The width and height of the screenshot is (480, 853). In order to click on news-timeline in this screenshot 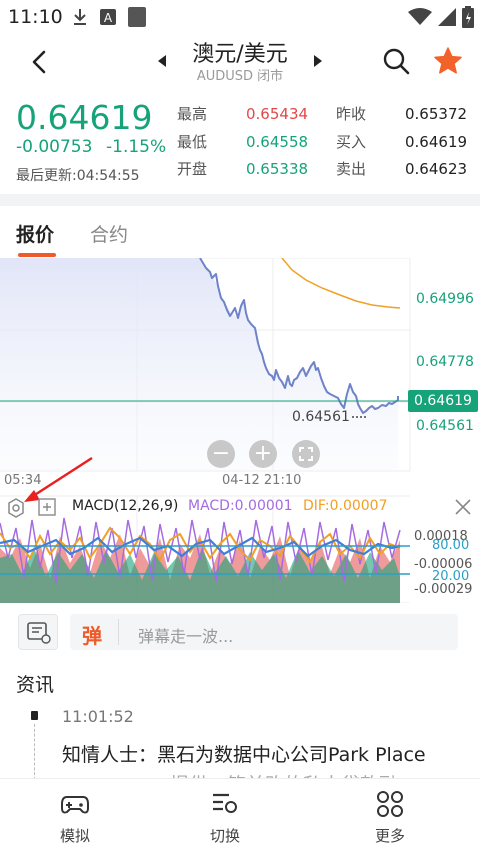, I will do `click(34, 752)`.